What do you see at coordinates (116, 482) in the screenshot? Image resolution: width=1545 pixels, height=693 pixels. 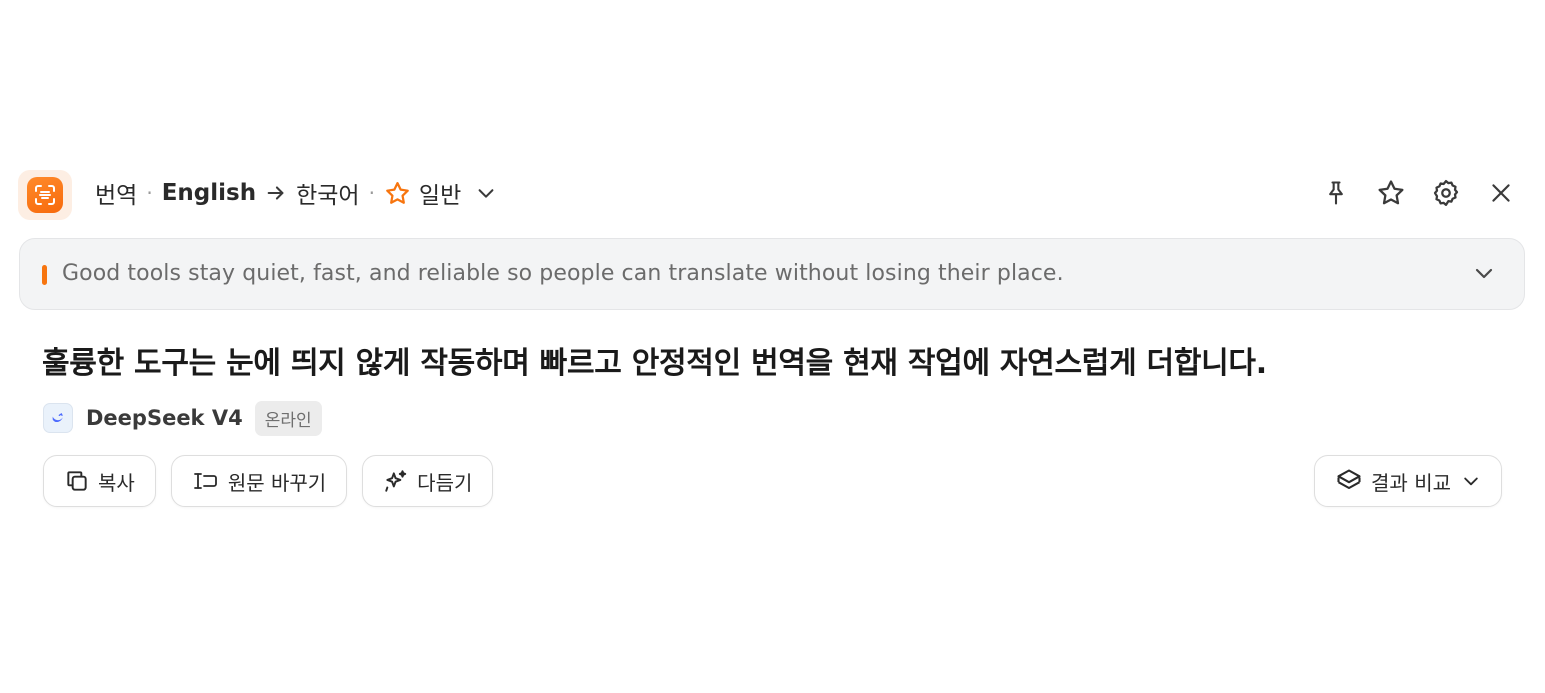 I see `copy-label: 복사` at bounding box center [116, 482].